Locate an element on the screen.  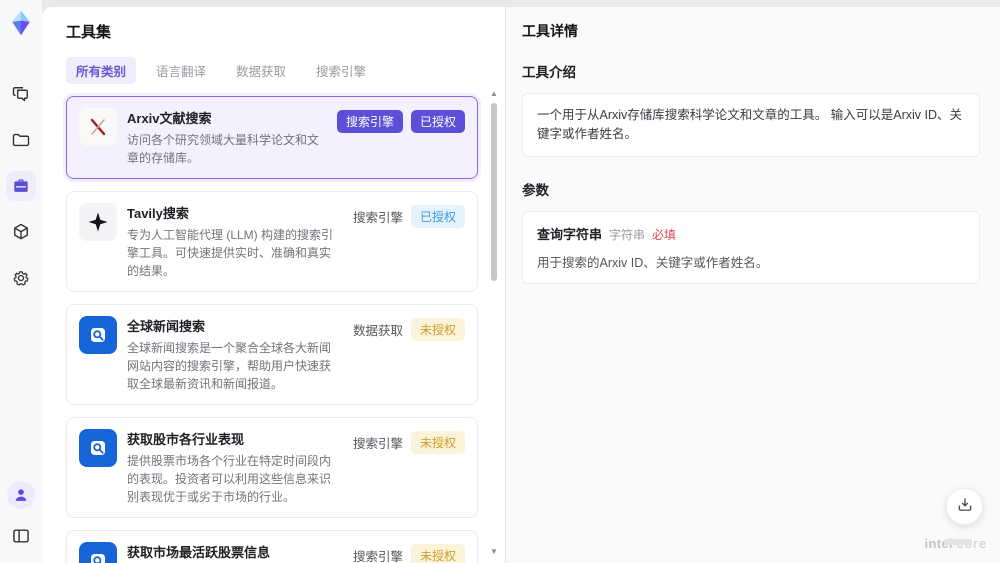
cube-icon is located at coordinates (21, 232).